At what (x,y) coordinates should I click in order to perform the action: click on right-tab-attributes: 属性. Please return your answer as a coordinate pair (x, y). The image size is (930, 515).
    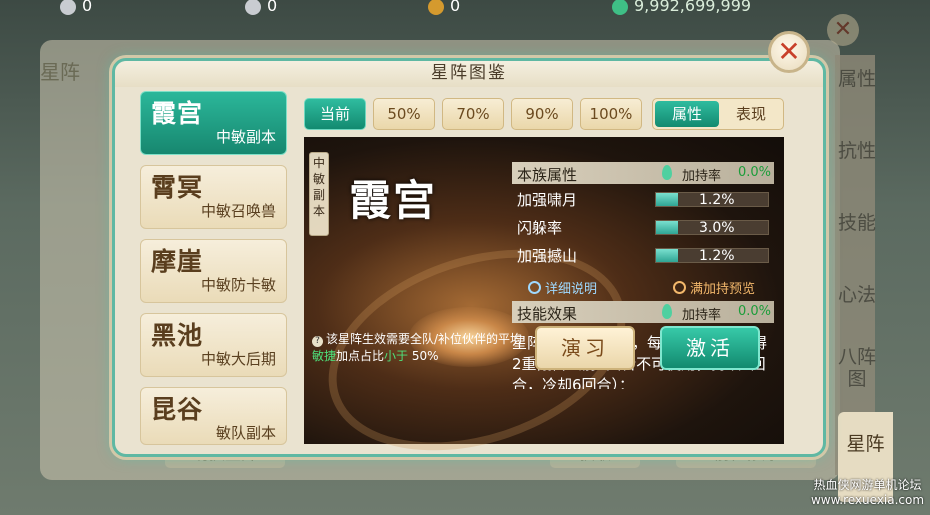
    Looking at the image, I should click on (857, 79).